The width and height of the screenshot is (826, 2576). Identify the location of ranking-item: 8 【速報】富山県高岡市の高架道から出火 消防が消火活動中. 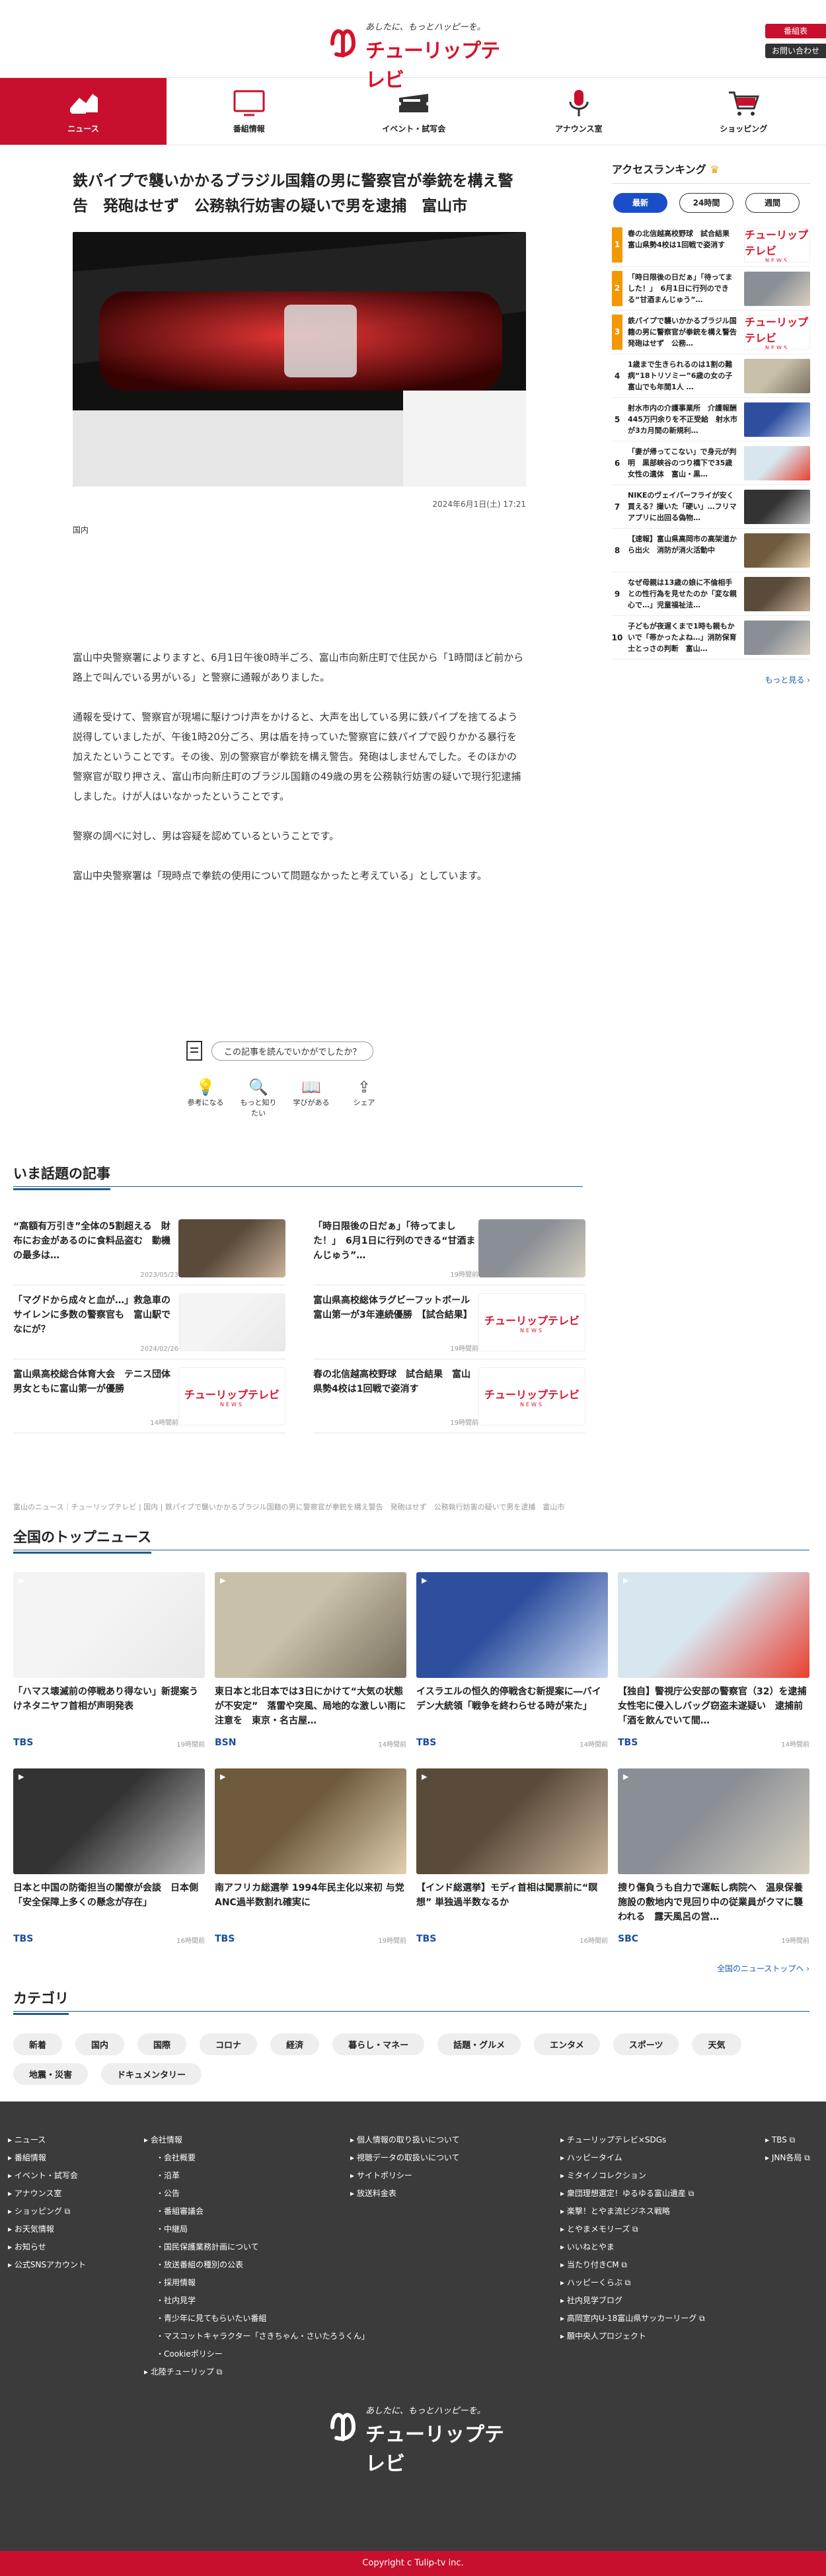
(711, 550).